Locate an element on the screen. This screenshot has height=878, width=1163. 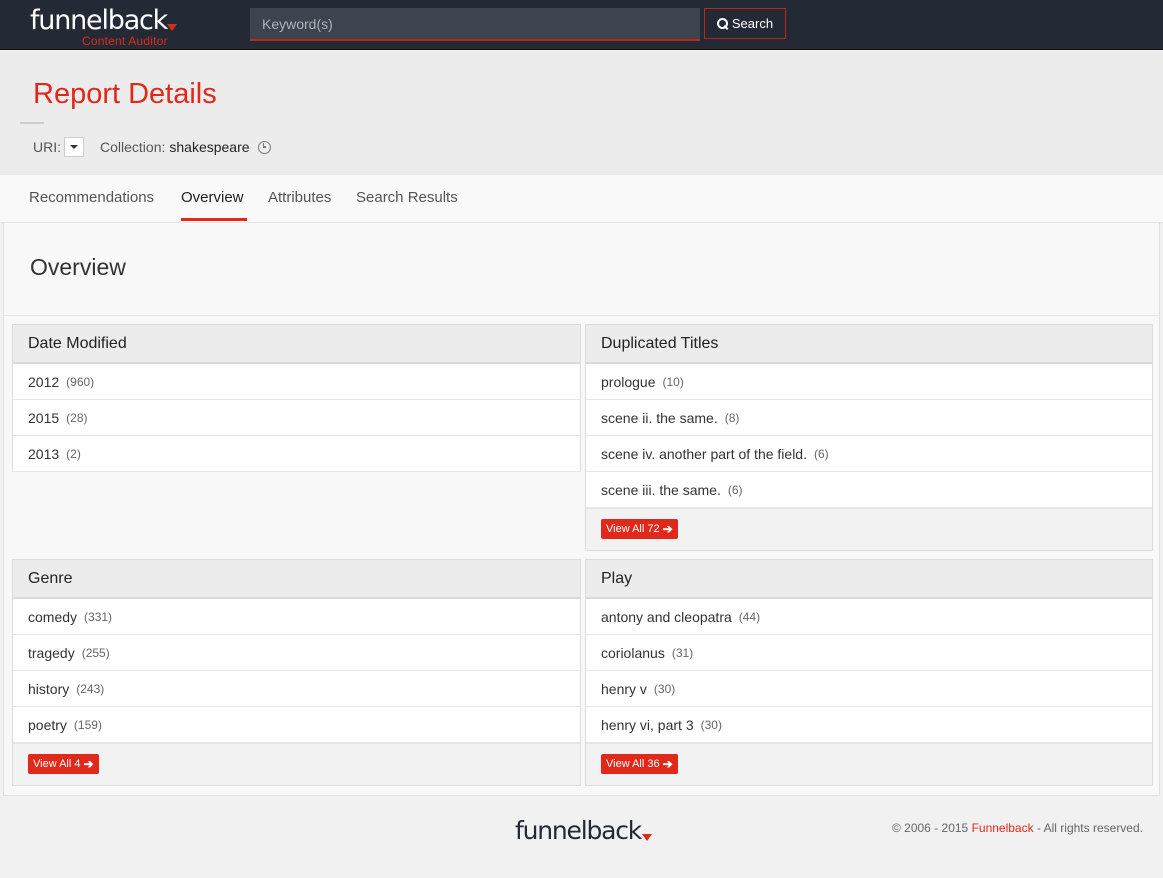
item-count: (10) is located at coordinates (673, 381).